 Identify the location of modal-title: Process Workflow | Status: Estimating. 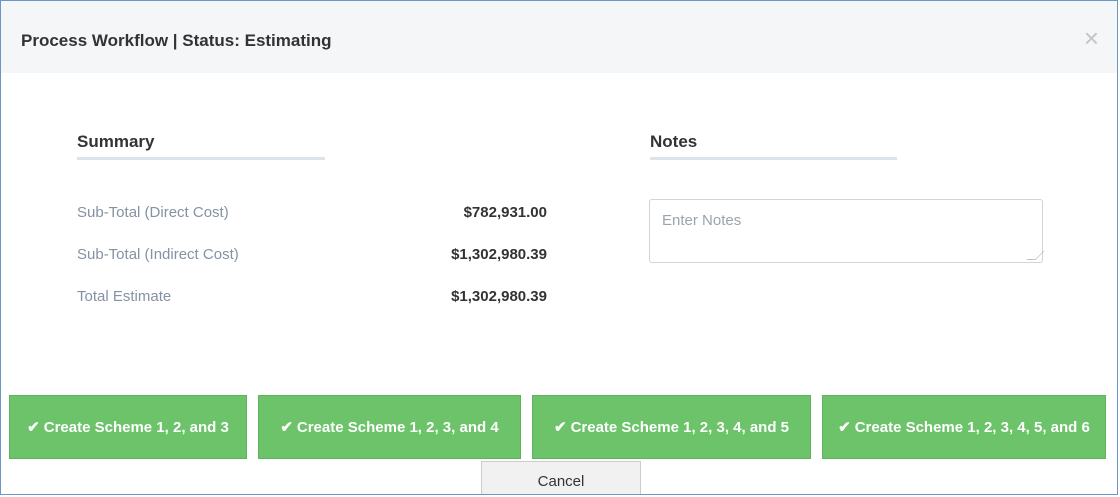
(176, 40).